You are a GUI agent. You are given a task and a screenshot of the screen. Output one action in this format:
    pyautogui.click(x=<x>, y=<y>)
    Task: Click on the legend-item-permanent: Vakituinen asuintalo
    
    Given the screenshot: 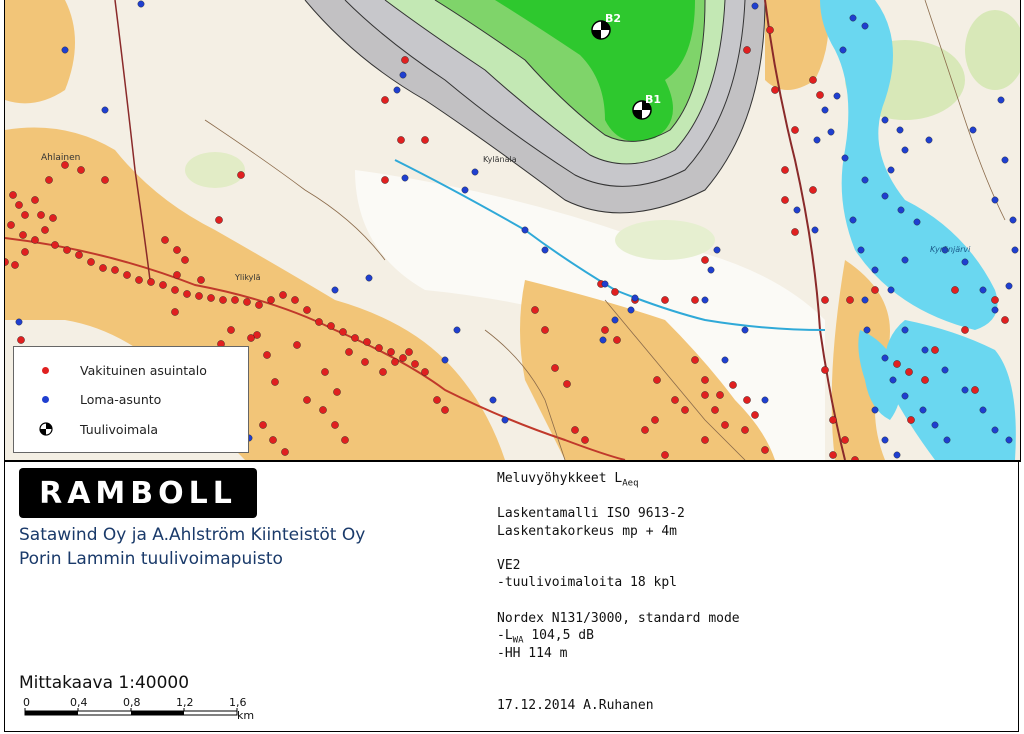 What is the action you would take?
    pyautogui.click(x=118, y=370)
    